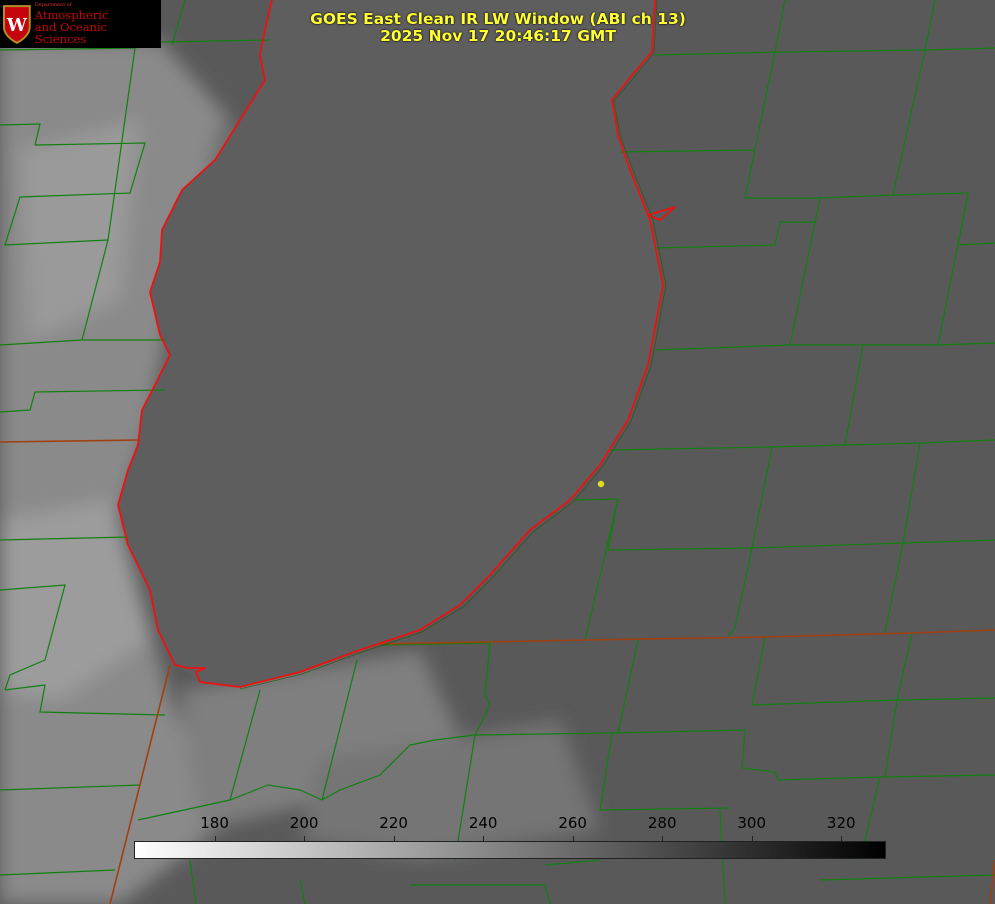 The height and width of the screenshot is (904, 995). What do you see at coordinates (841, 823) in the screenshot?
I see `colorbar-tick-label: 320` at bounding box center [841, 823].